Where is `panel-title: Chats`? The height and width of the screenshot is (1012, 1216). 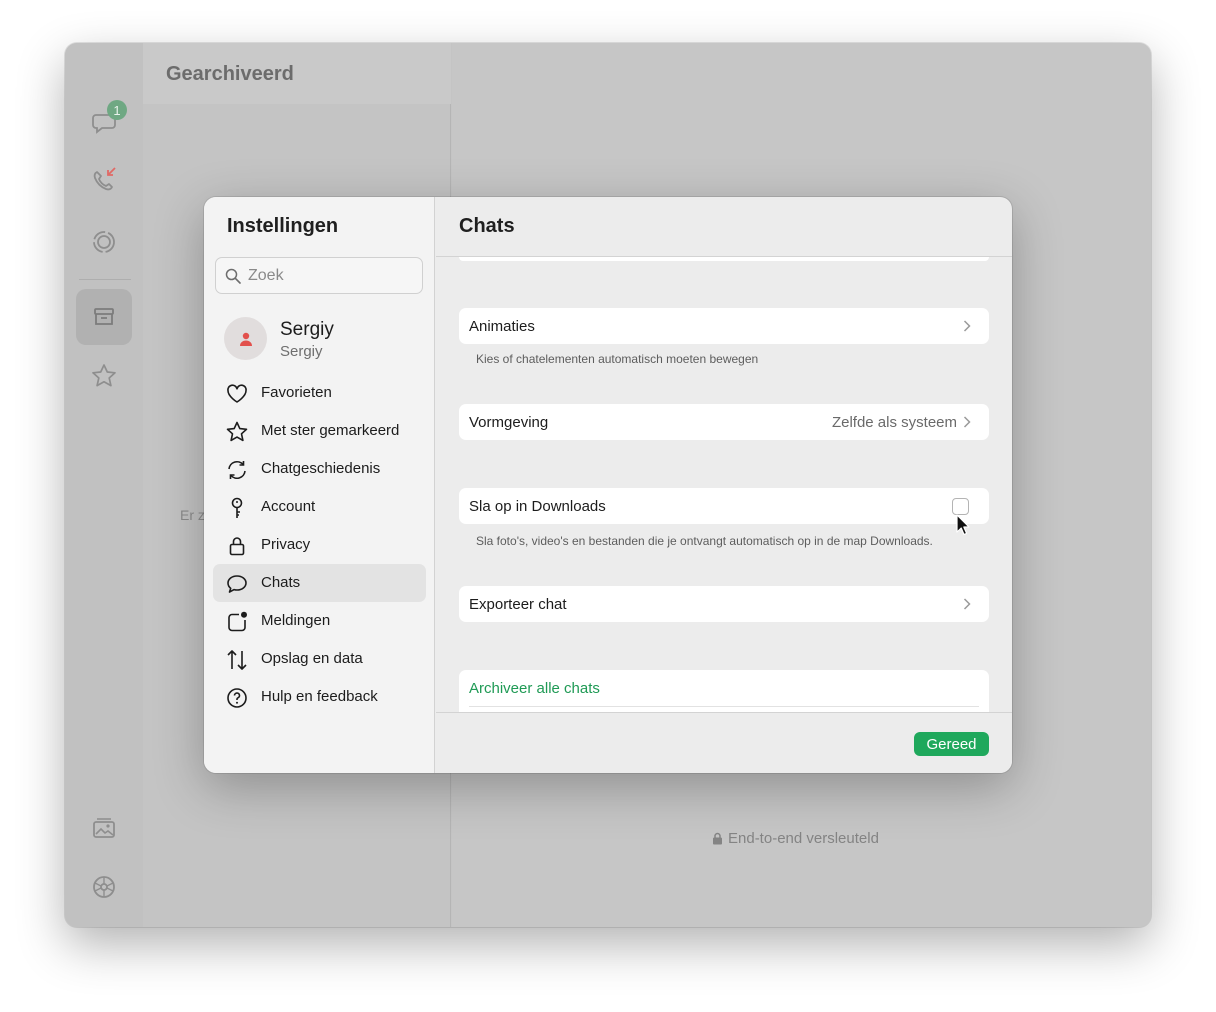
panel-title: Chats is located at coordinates (487, 226).